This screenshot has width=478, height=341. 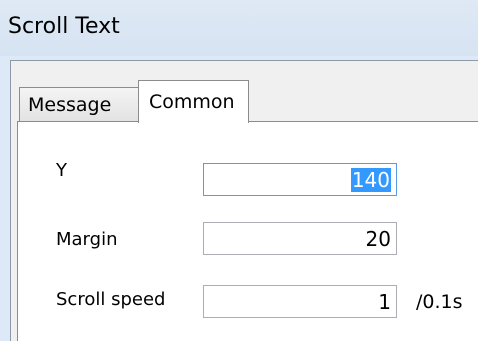 What do you see at coordinates (111, 299) in the screenshot?
I see `scroll-speed-label: Scroll speed` at bounding box center [111, 299].